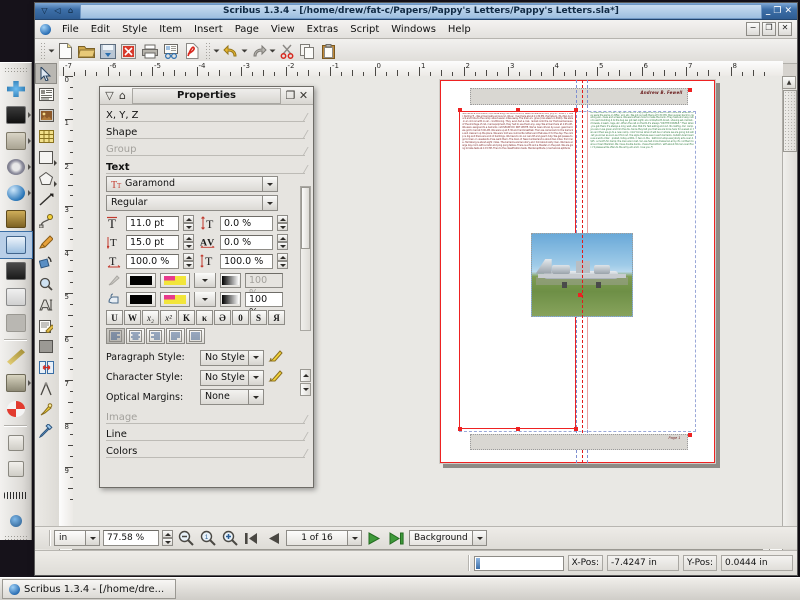 This screenshot has height=600, width=800. Describe the element at coordinates (290, 95) in the screenshot. I see `palette-maximize-button: ❐` at that location.